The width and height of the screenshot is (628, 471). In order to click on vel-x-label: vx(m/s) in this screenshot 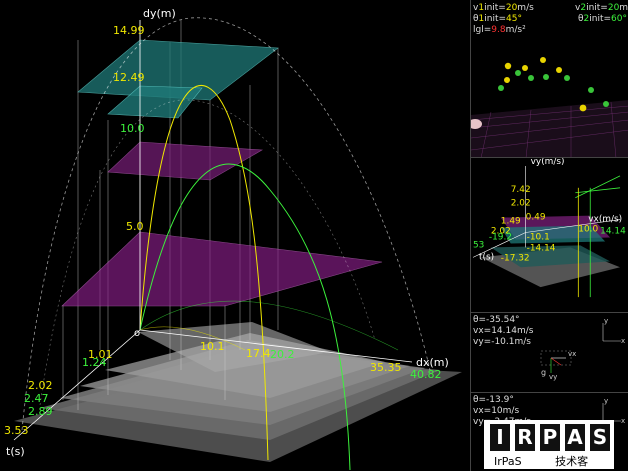, I will do `click(605, 220)`.